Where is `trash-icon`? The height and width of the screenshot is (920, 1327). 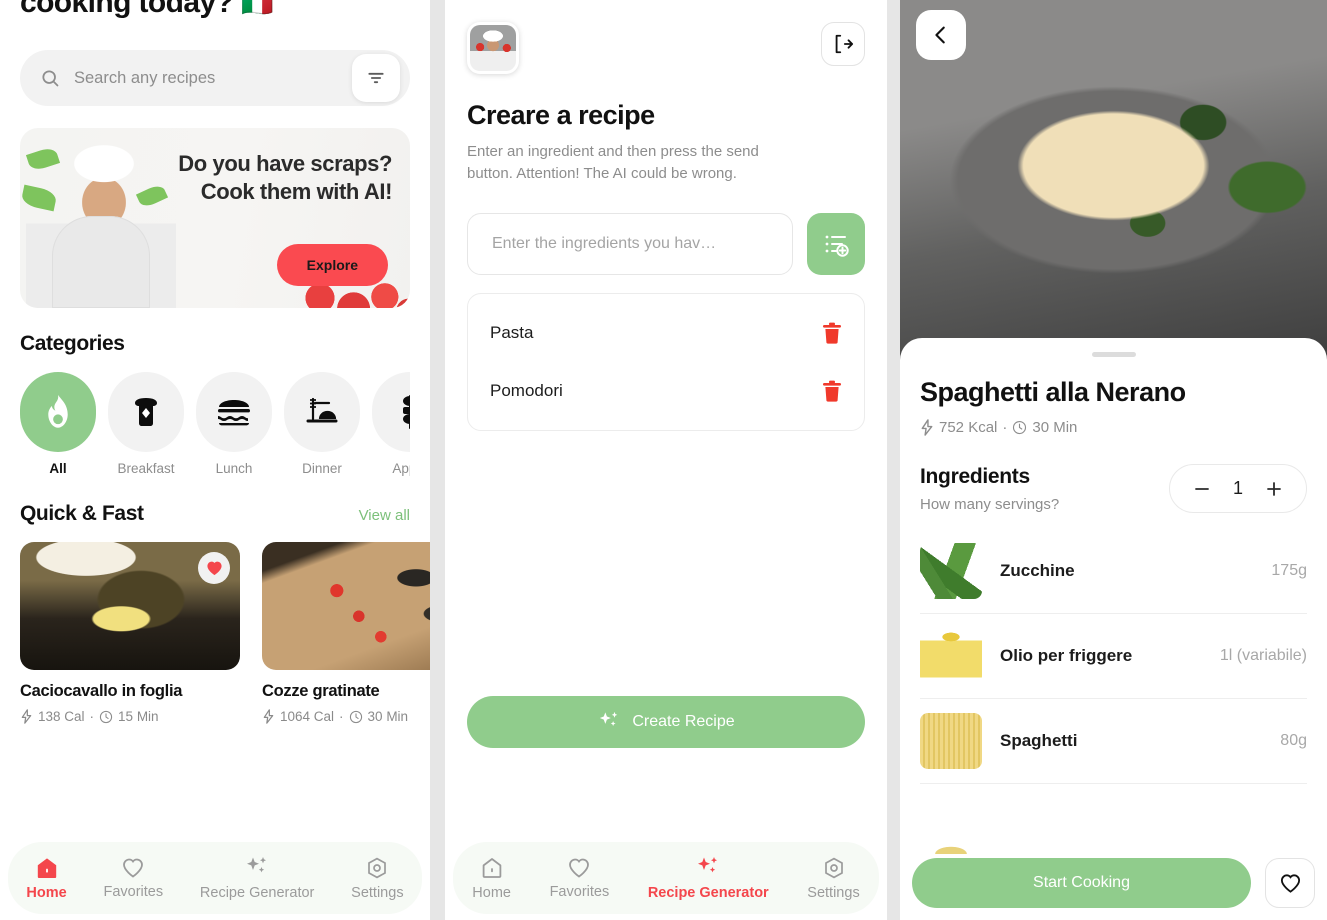
trash-icon is located at coordinates (832, 333).